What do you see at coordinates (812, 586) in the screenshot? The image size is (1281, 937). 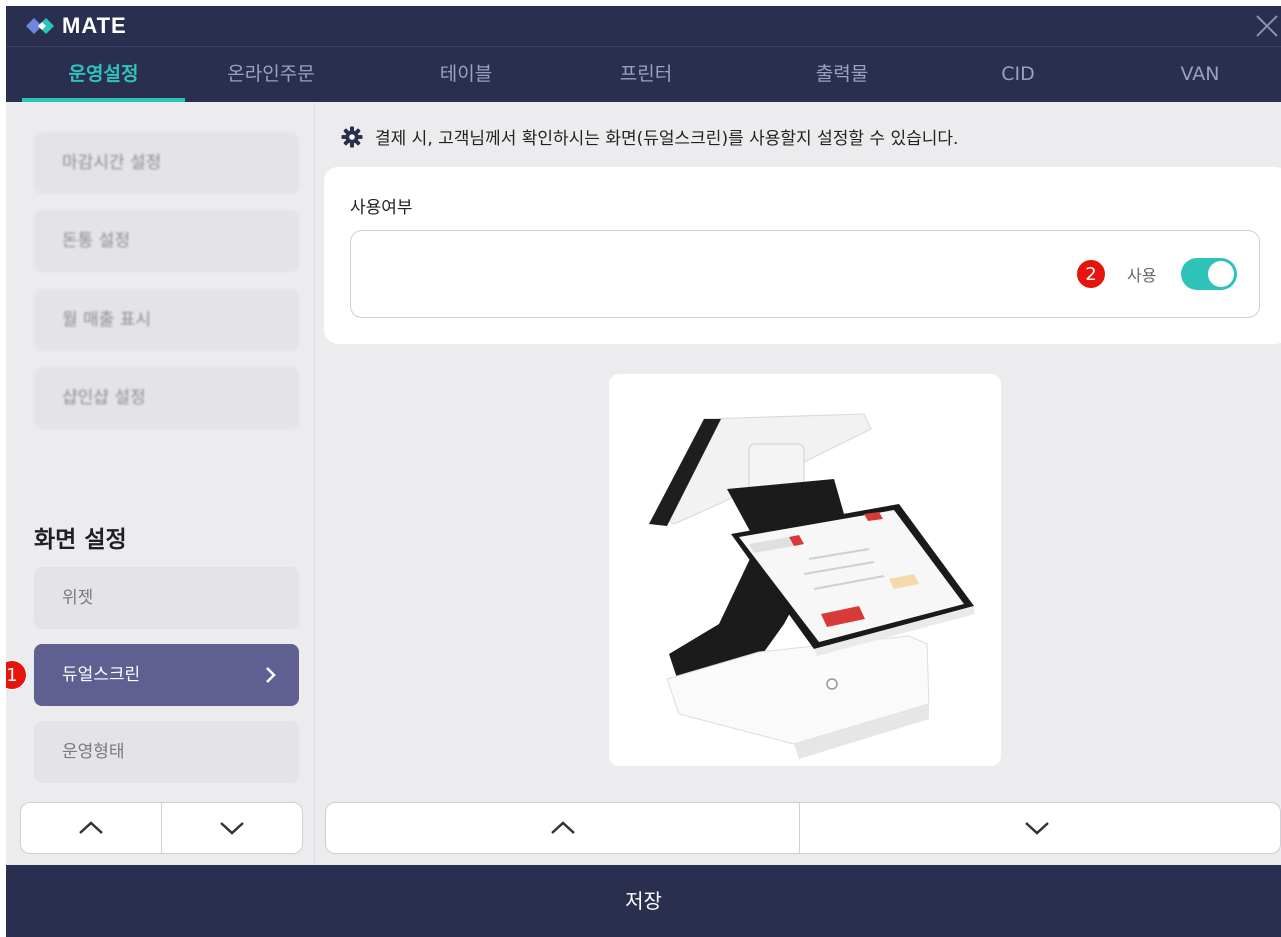 I see `pos-terminal-illustration` at bounding box center [812, 586].